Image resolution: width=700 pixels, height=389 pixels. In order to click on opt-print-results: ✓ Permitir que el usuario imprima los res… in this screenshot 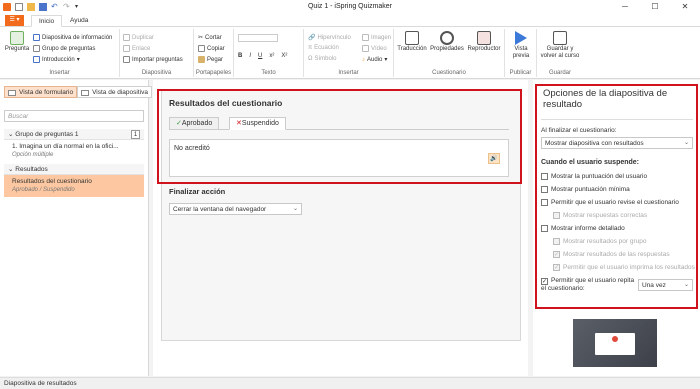, I will do `click(624, 267)`.